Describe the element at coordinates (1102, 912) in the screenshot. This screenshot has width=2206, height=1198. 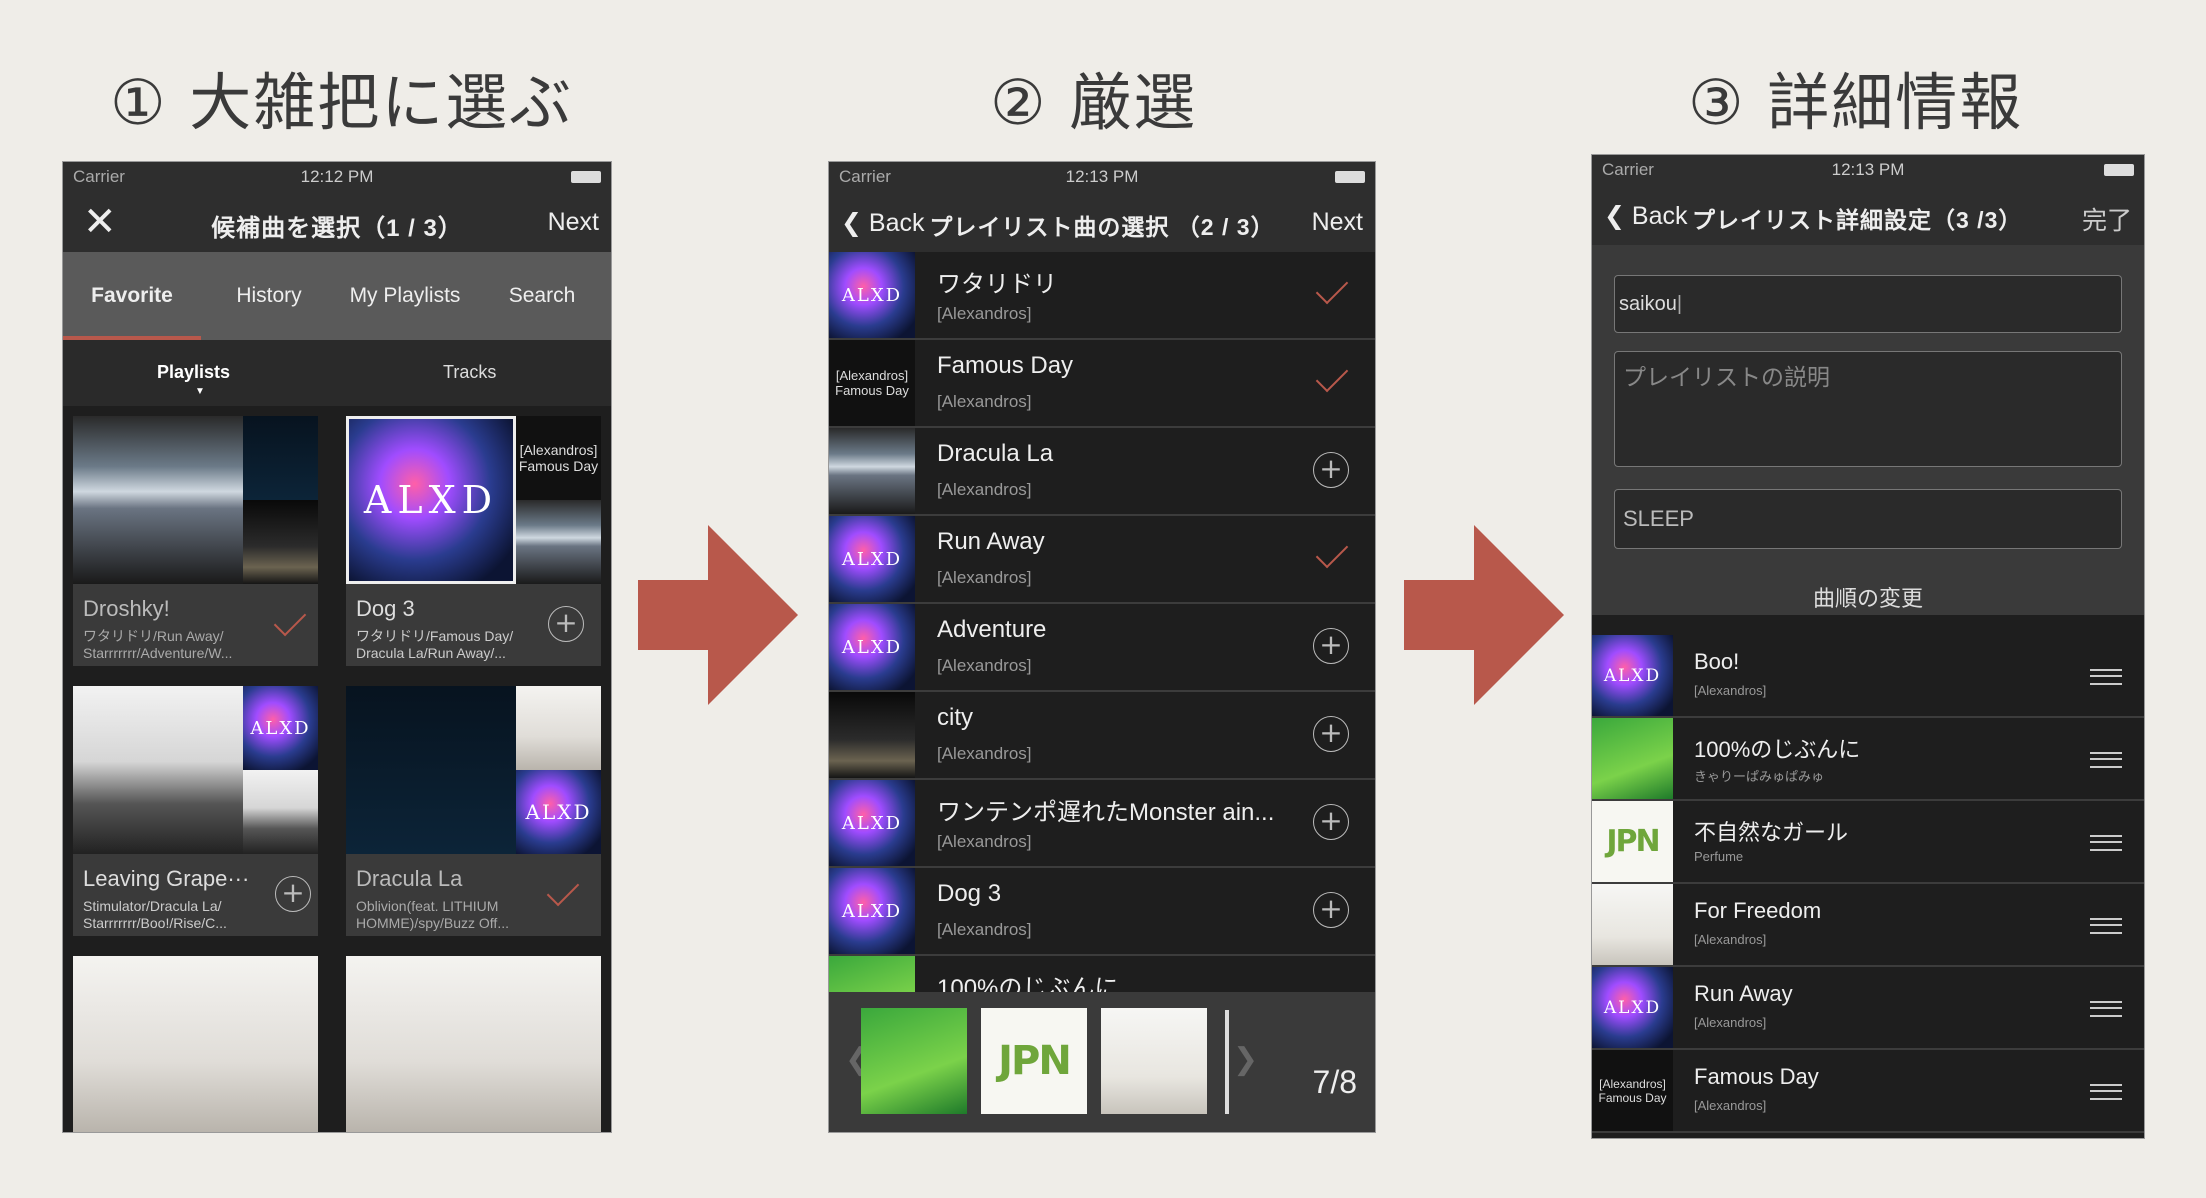
I see `track-row: ALXD Dog 3 [Alexandros] +` at that location.